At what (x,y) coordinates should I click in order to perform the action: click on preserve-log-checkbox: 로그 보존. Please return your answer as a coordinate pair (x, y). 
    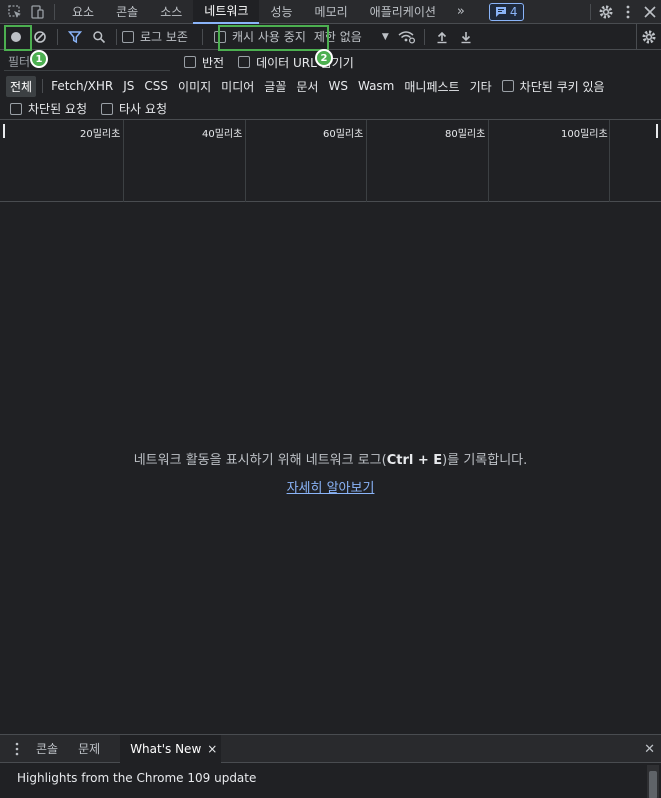
    Looking at the image, I should click on (155, 36).